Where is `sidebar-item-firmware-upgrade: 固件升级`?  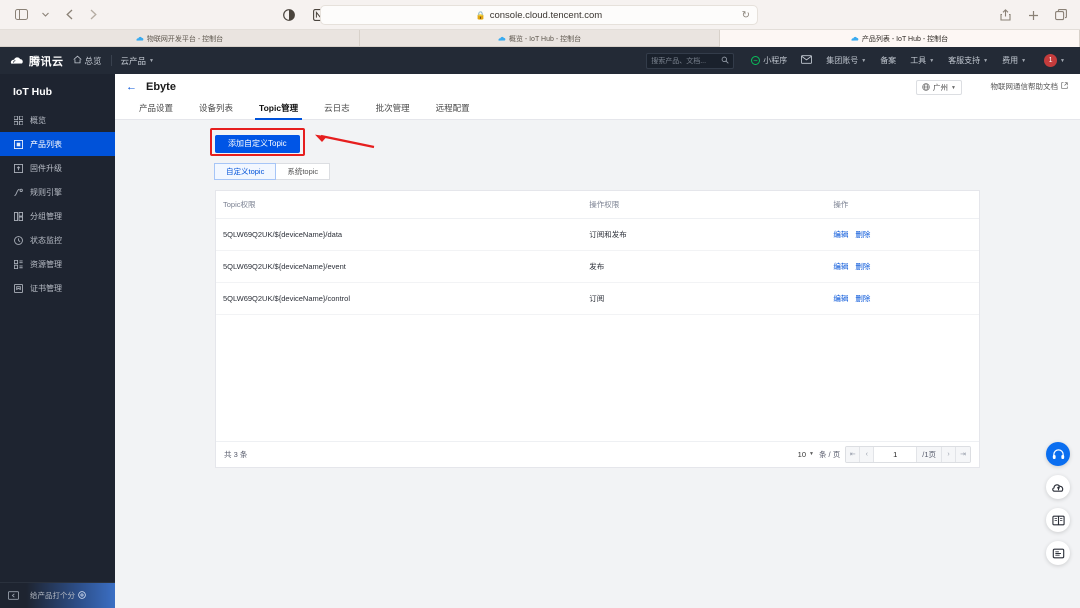 sidebar-item-firmware-upgrade: 固件升级 is located at coordinates (57, 168).